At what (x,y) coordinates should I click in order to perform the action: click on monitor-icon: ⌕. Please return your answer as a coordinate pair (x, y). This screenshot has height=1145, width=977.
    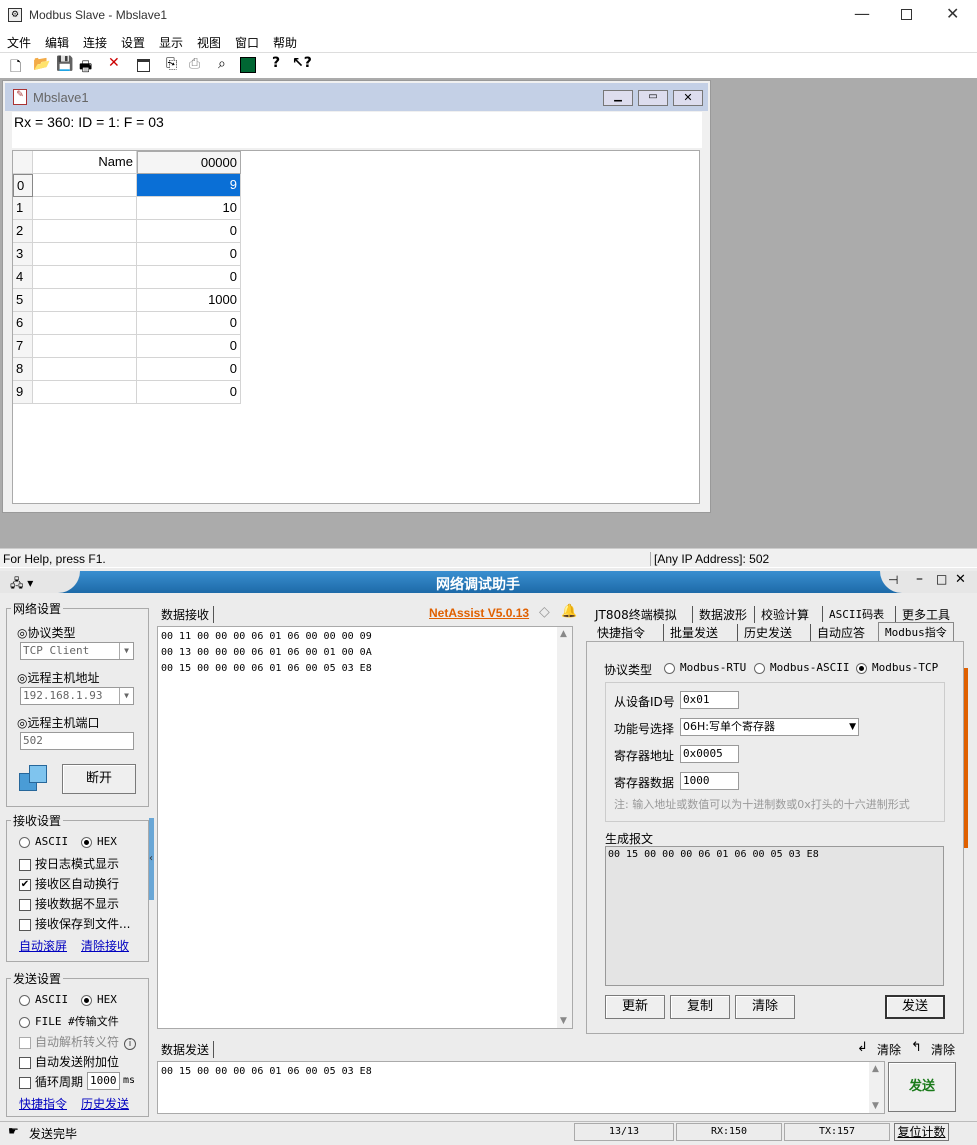
    Looking at the image, I should click on (222, 64).